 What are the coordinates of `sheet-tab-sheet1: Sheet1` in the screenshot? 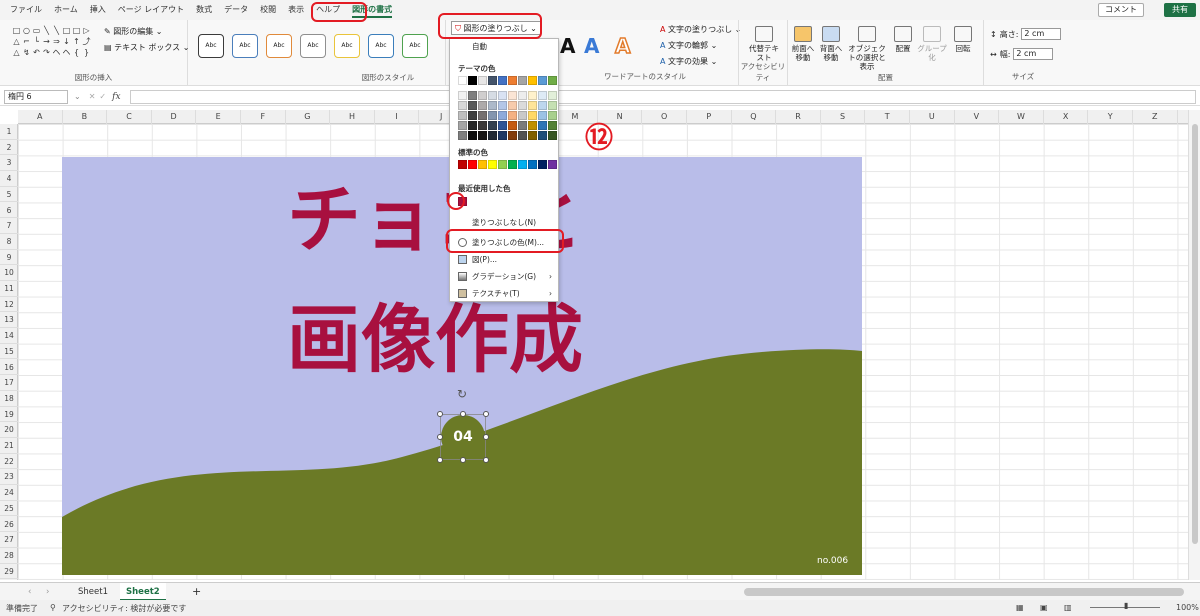 It's located at (93, 592).